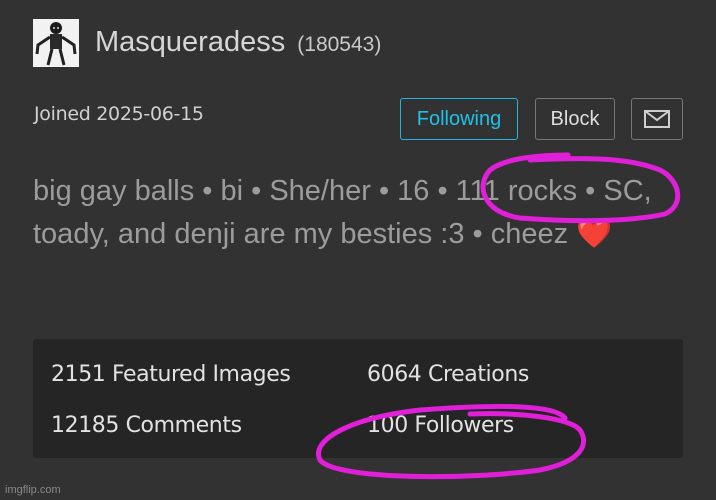 The image size is (716, 500). Describe the element at coordinates (119, 114) in the screenshot. I see `joined-date: Joined 2025-06-15` at that location.